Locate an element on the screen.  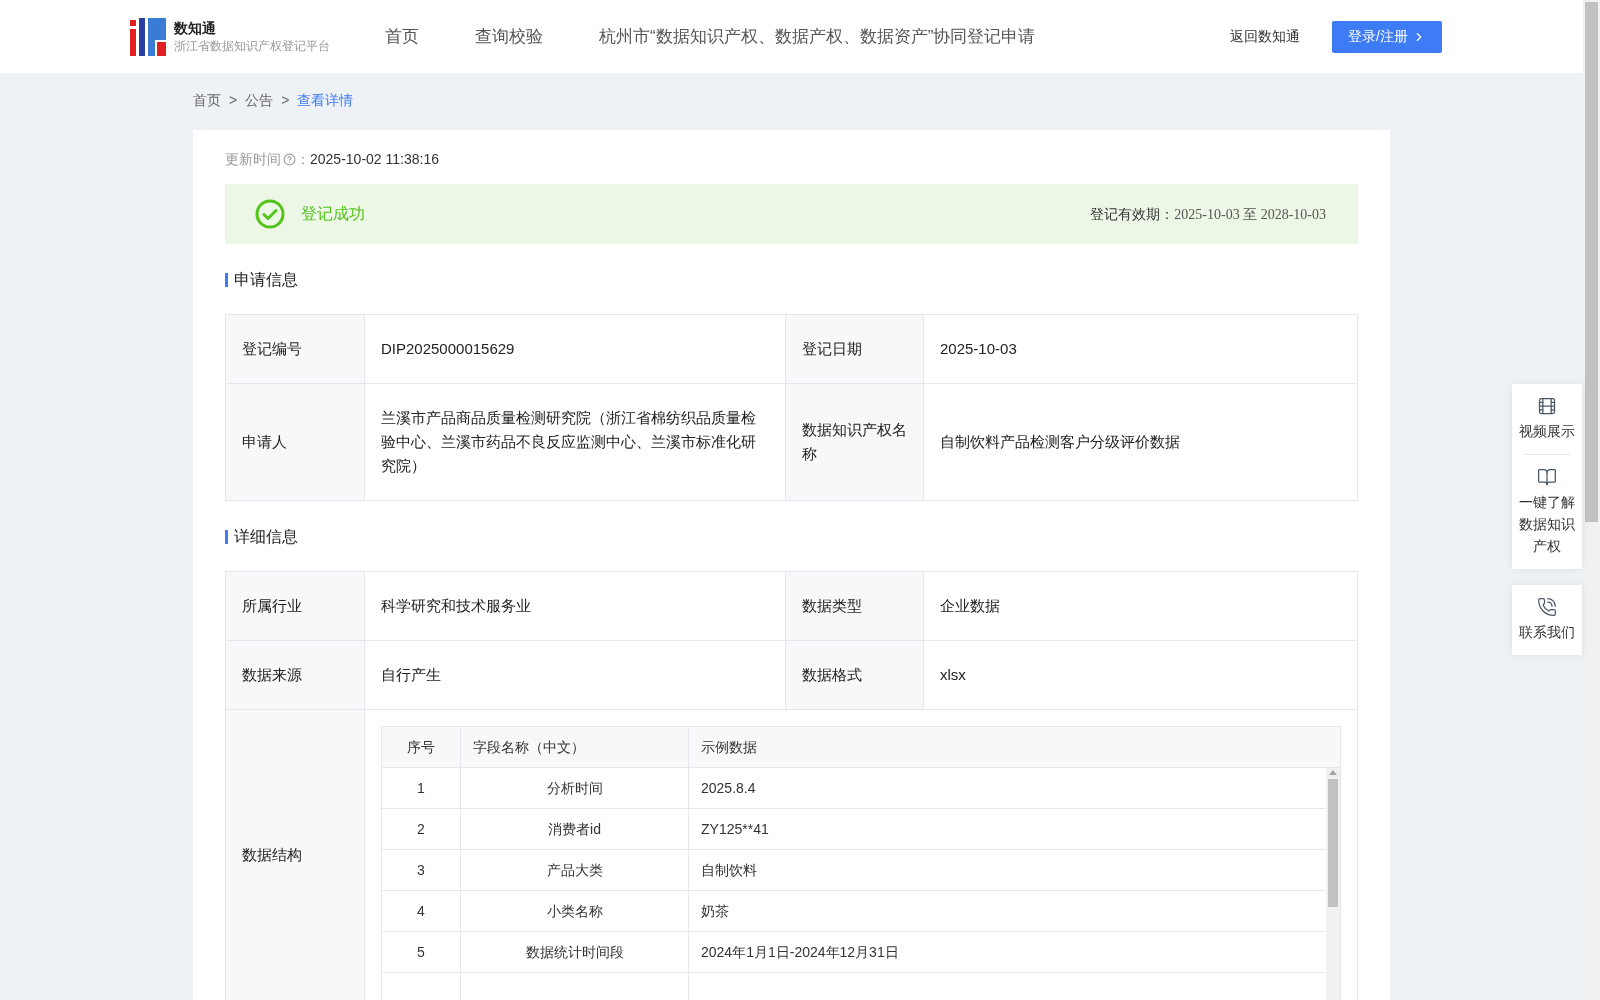
table-cell-text: 2025.8.4 is located at coordinates (728, 788).